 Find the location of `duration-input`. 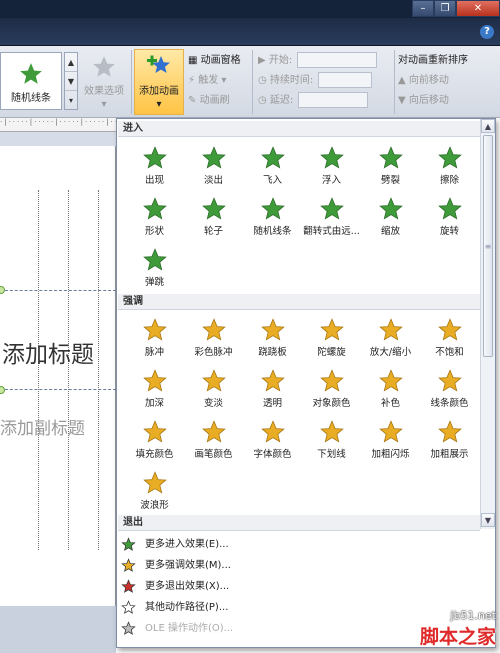

duration-input is located at coordinates (345, 80).